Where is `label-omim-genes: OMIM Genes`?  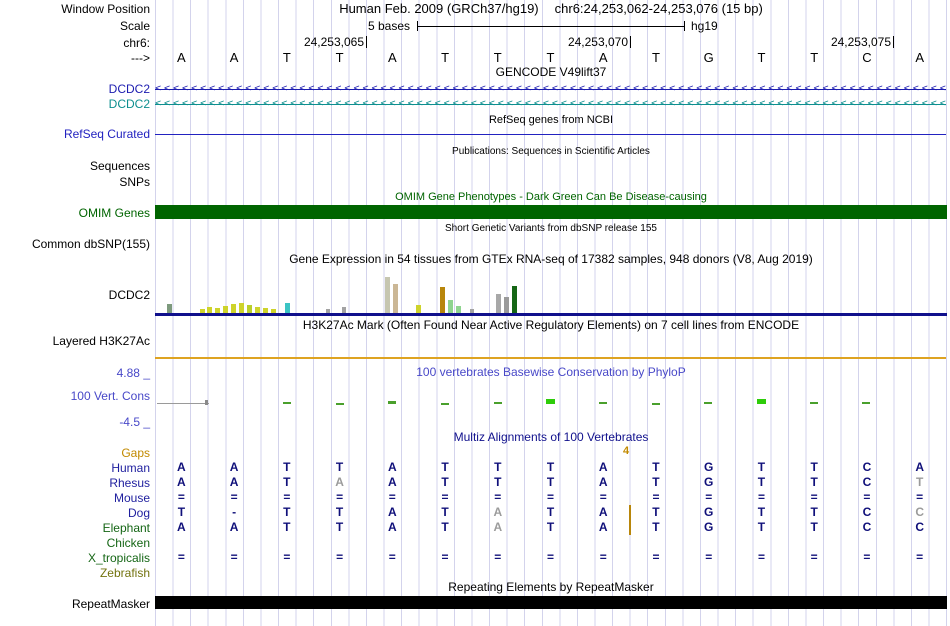 label-omim-genes: OMIM Genes is located at coordinates (75, 213).